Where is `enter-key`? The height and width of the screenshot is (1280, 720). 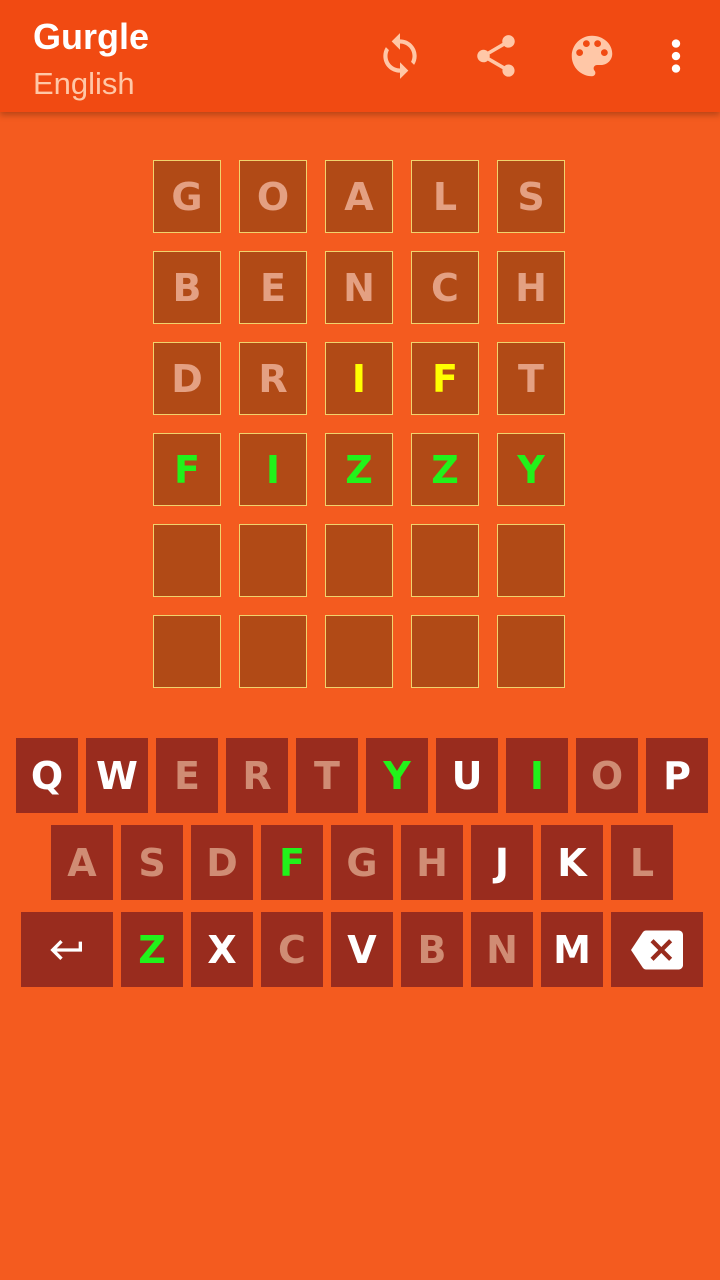 enter-key is located at coordinates (67, 949).